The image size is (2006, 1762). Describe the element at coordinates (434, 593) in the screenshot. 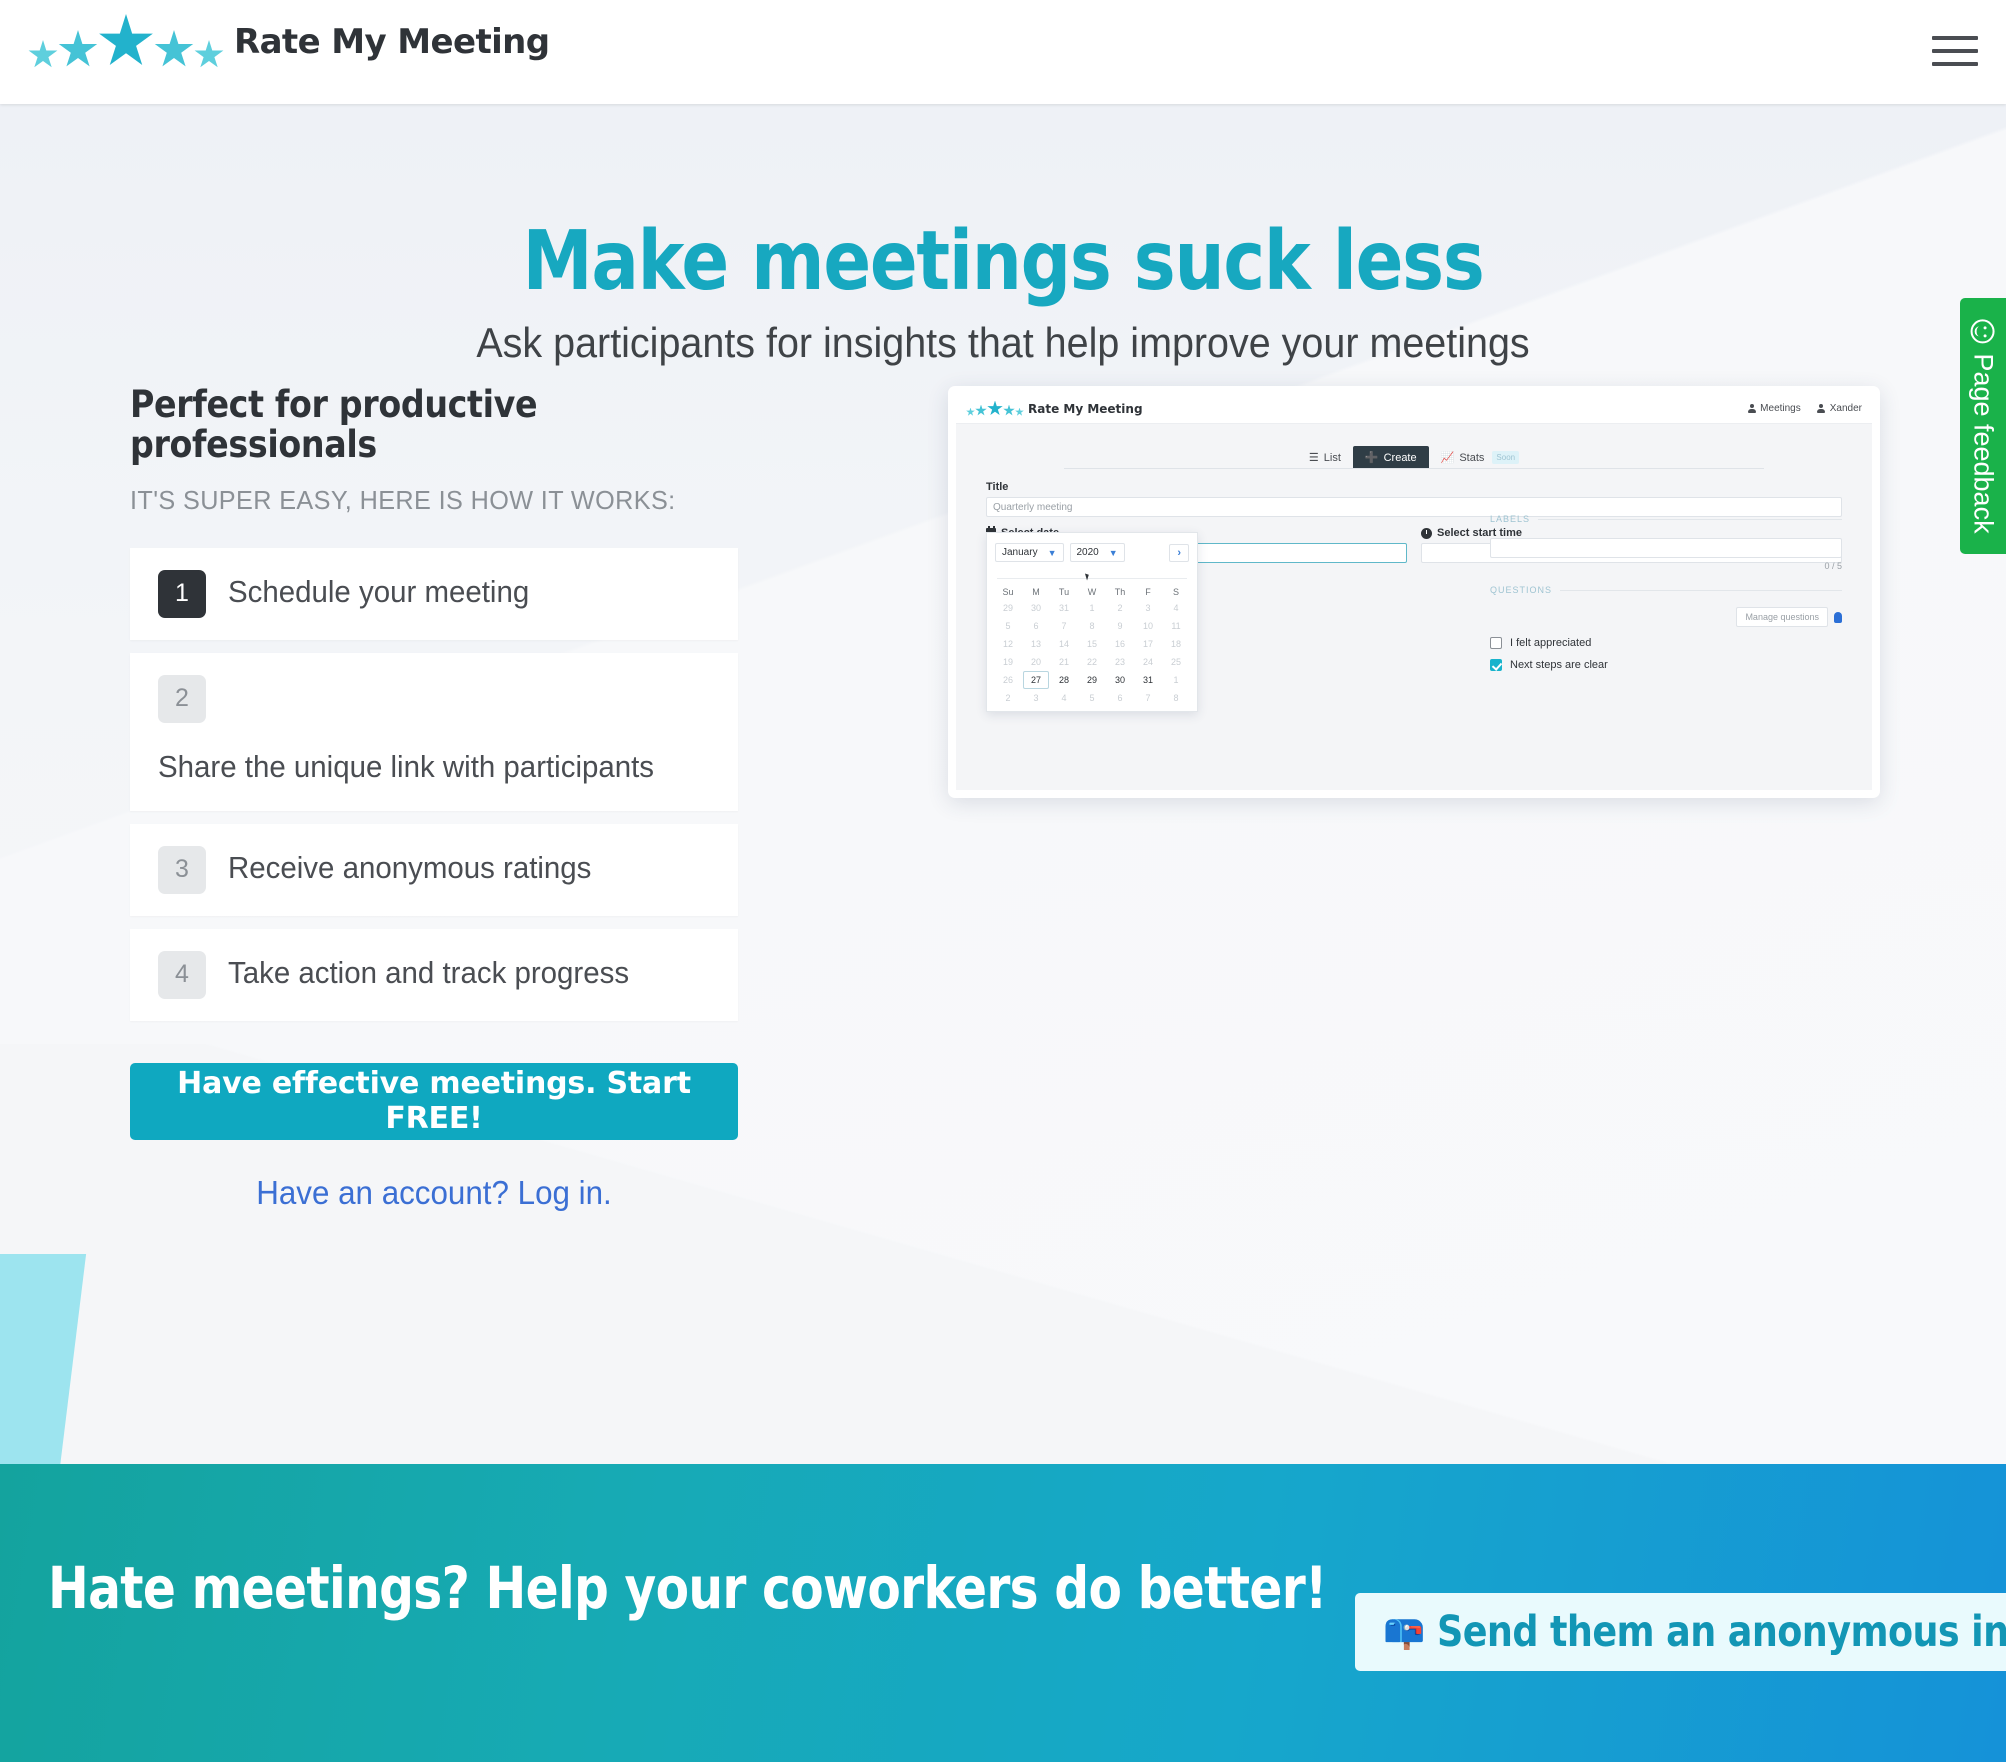

I see `list-item: 1 Schedule your meeting` at that location.